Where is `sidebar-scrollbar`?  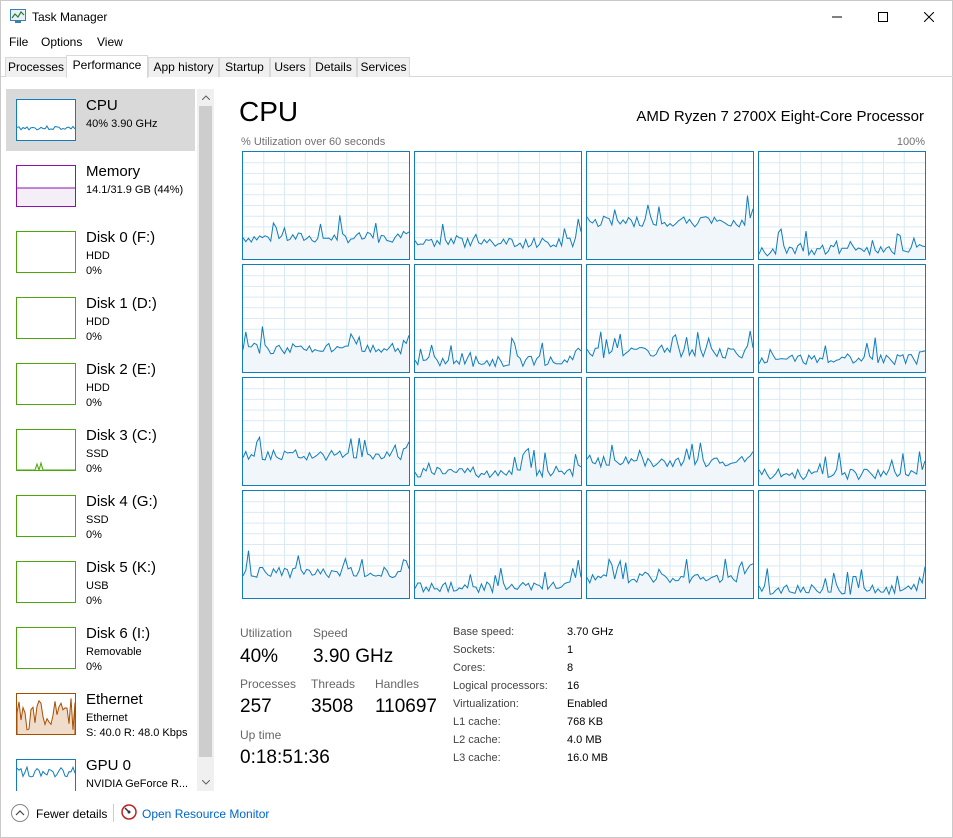 sidebar-scrollbar is located at coordinates (205, 440).